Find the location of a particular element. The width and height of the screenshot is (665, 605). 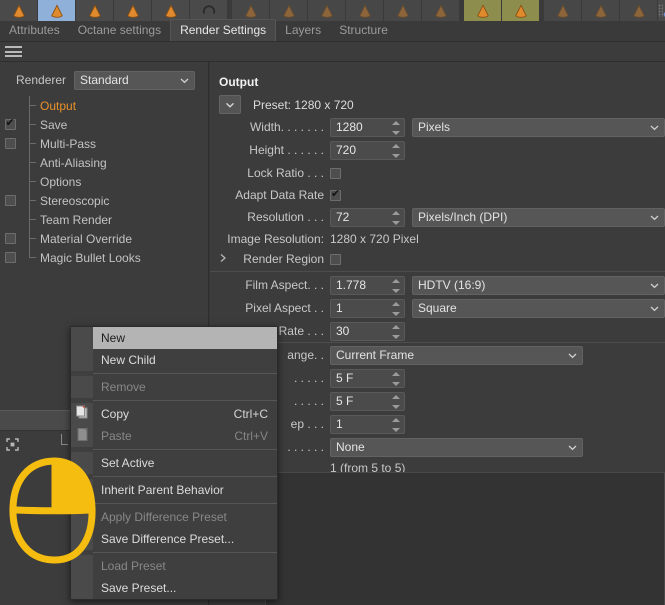

menu-item-inherit-parent-behavior: ✓ Inherit Parent Behavior is located at coordinates (174, 490).